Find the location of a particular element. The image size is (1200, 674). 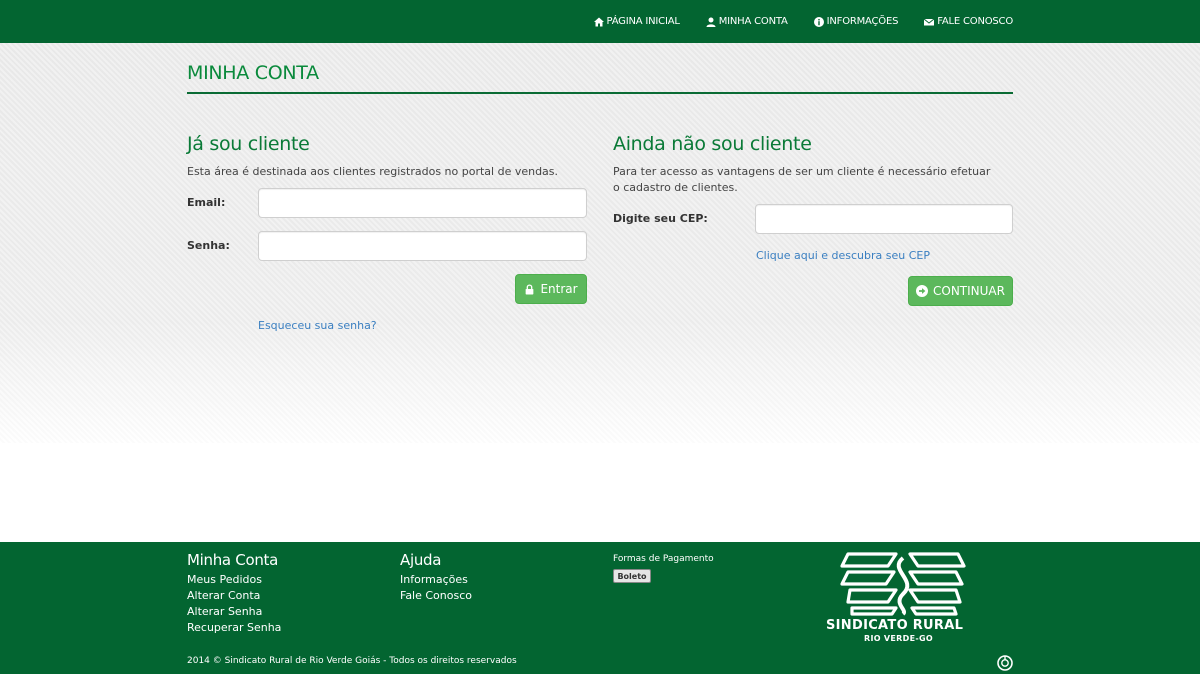

nav-my-account: MINHA CONTA is located at coordinates (747, 21).